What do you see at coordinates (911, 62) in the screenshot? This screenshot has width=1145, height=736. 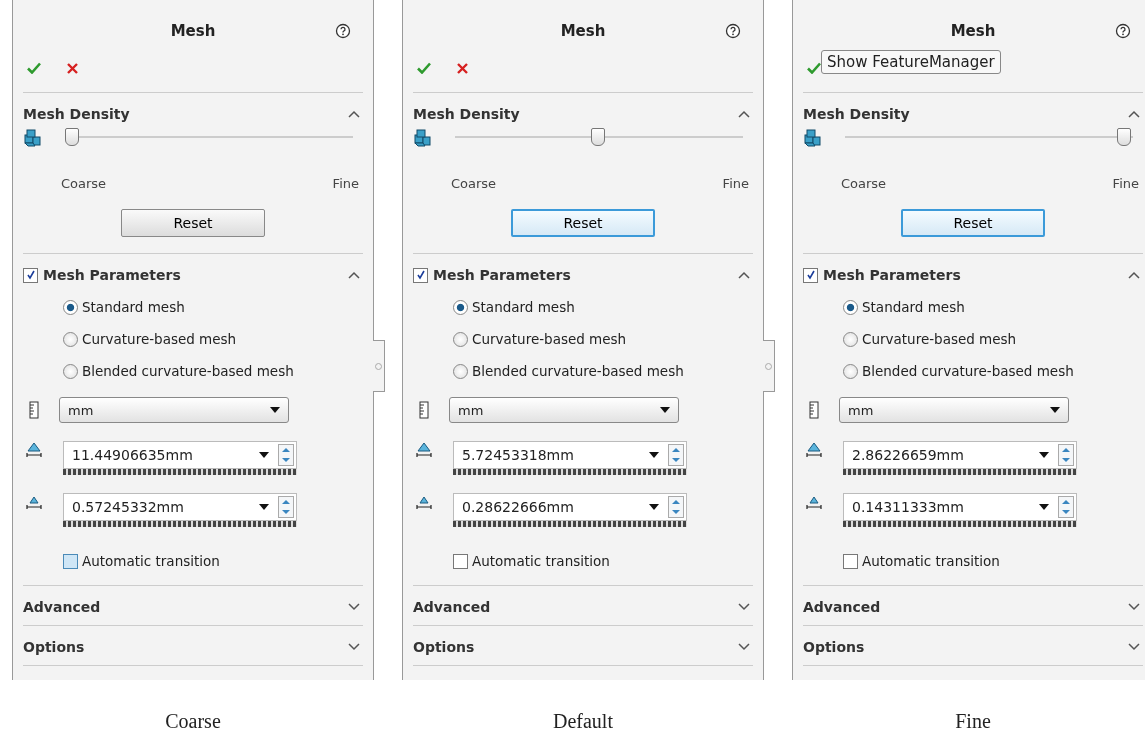 I see `tooltip: Show FeatureManager` at bounding box center [911, 62].